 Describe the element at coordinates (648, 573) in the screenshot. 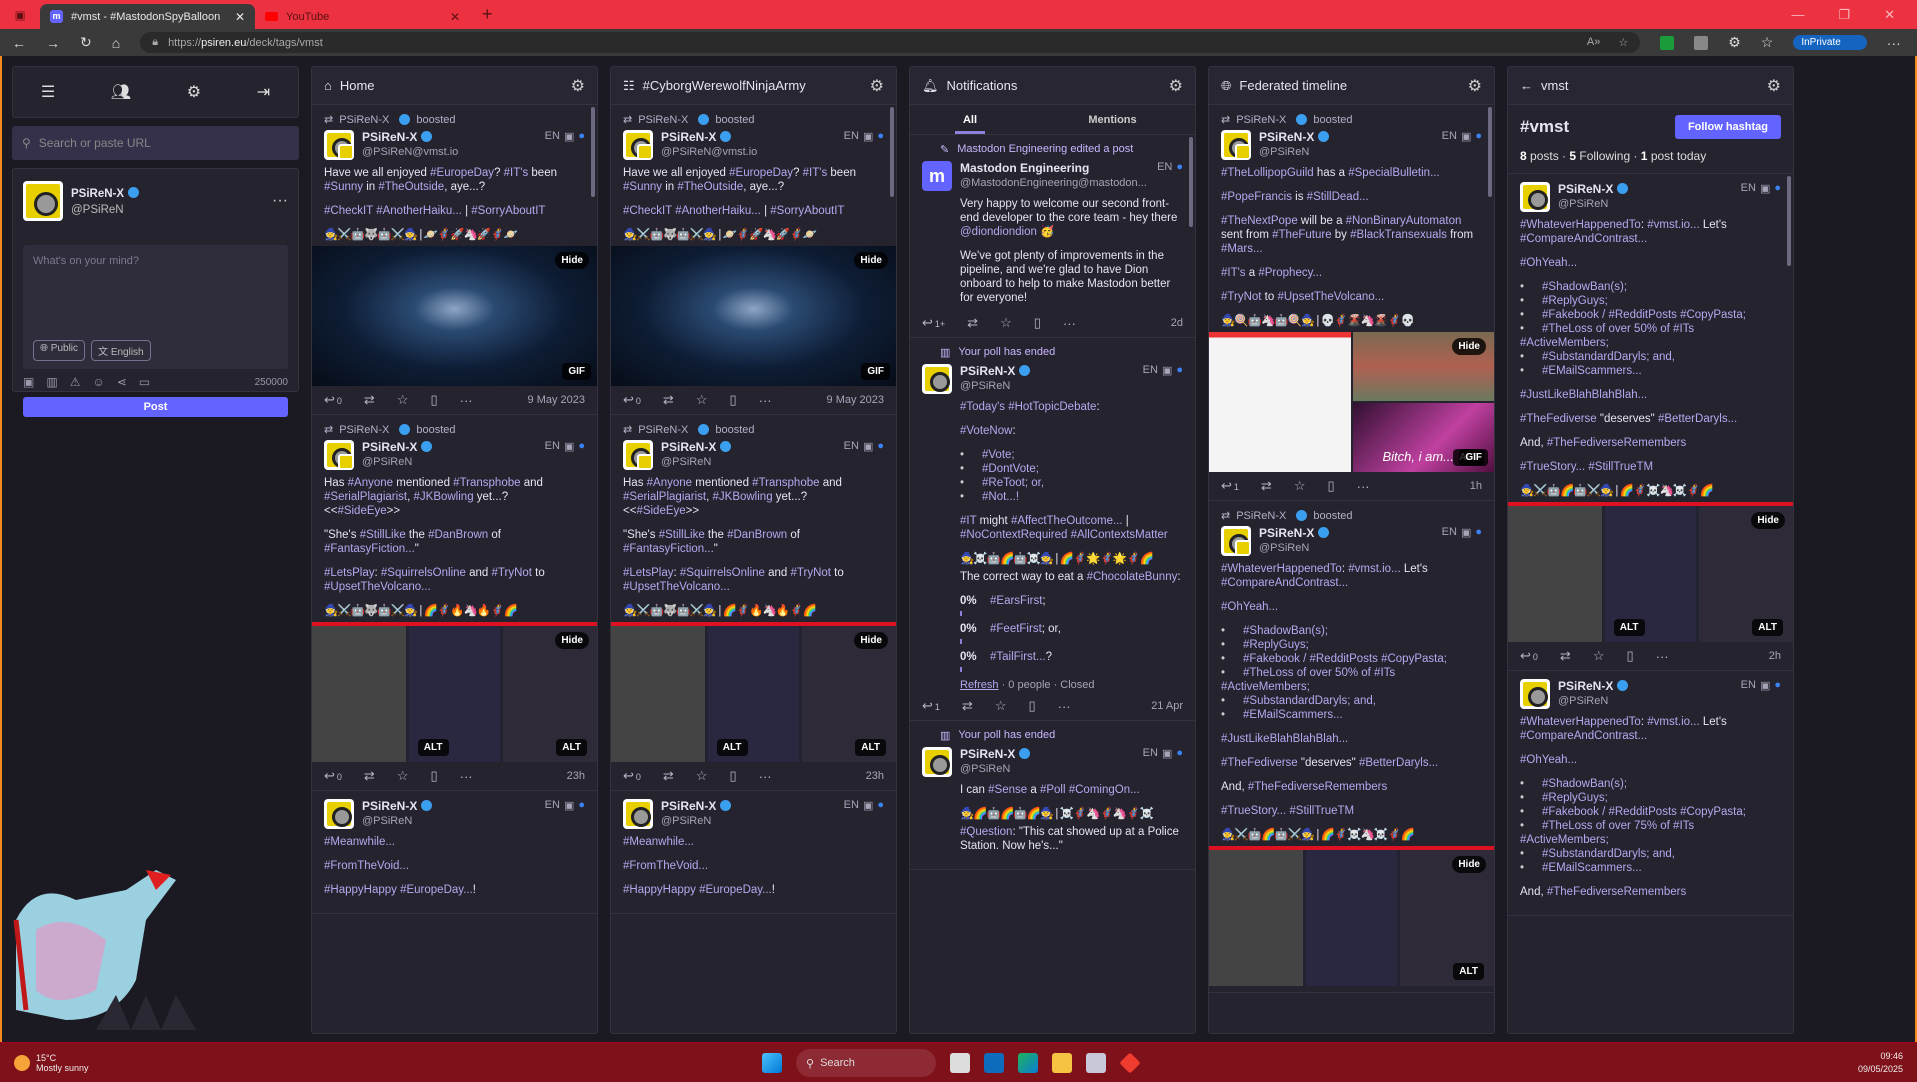

I see `hashtag-link: #LetsPlay` at that location.